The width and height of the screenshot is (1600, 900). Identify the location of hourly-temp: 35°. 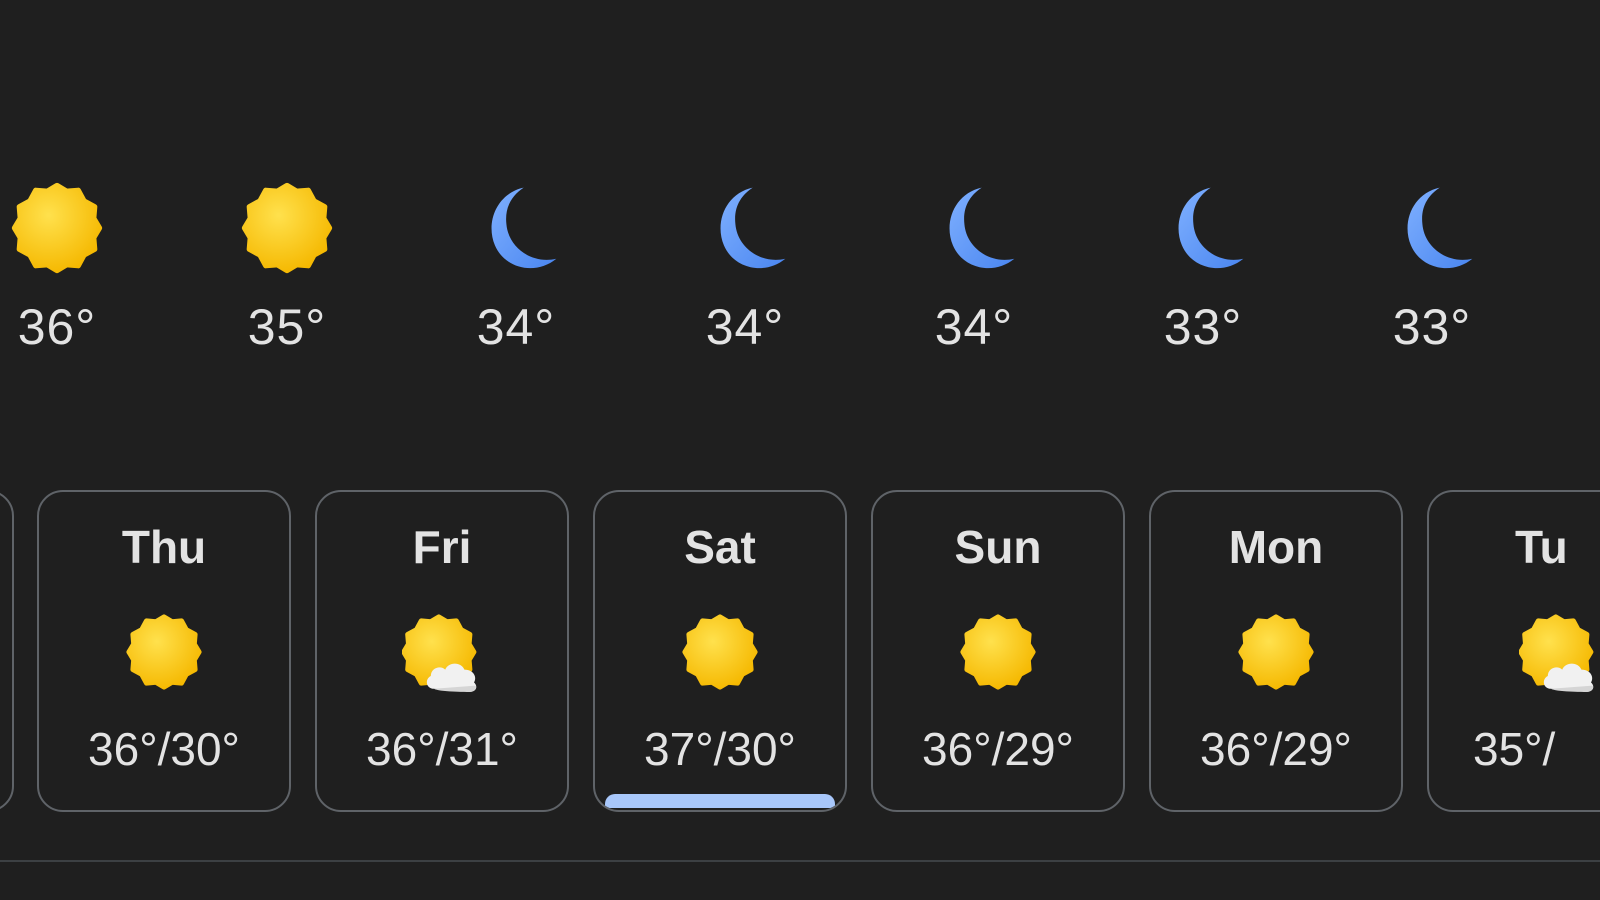
(287, 327).